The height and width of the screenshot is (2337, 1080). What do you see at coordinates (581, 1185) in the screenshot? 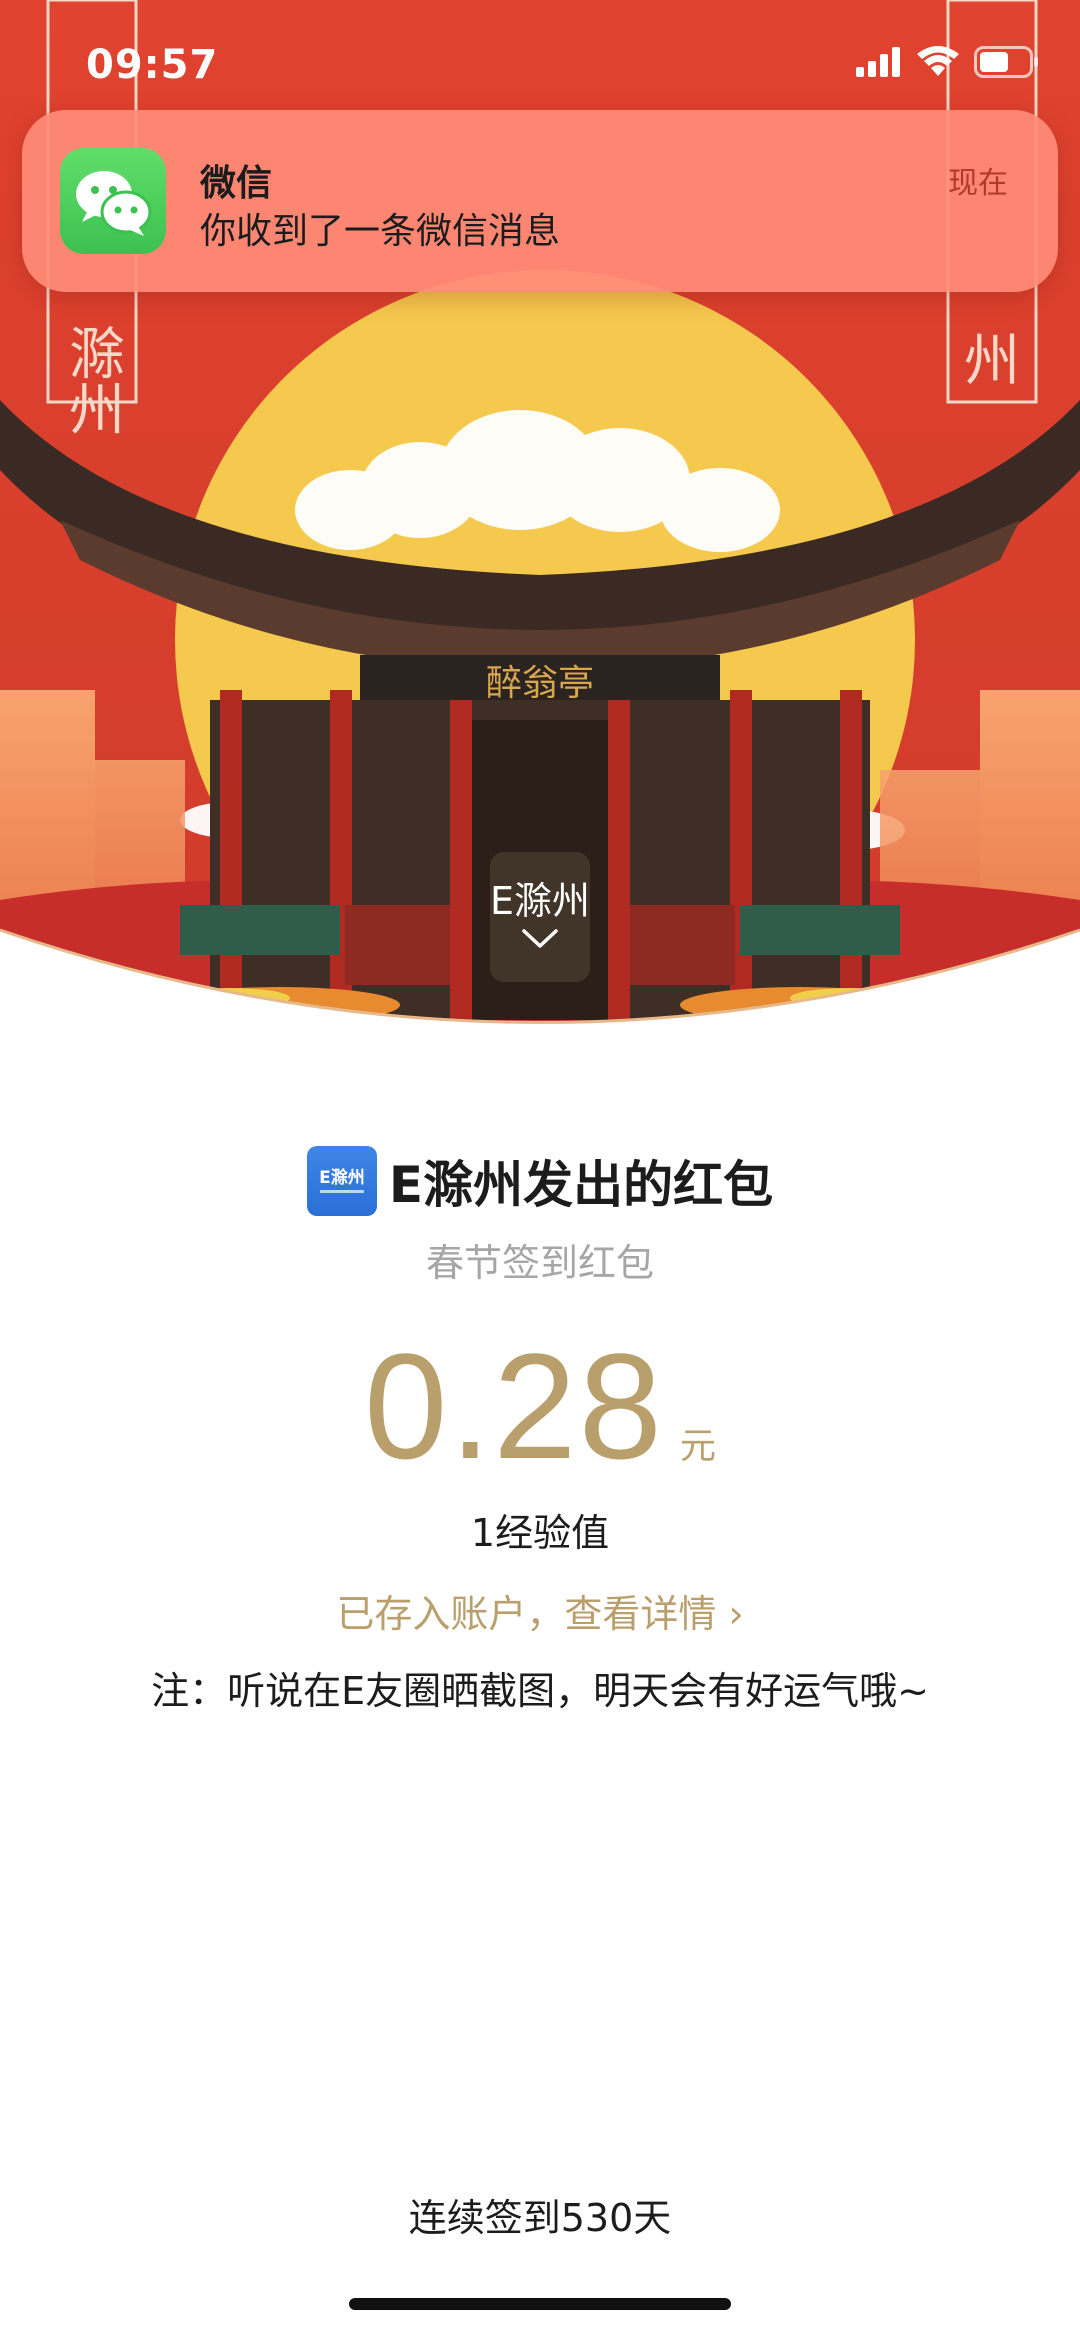
I see `sender-name: E滁州发出的红包` at bounding box center [581, 1185].